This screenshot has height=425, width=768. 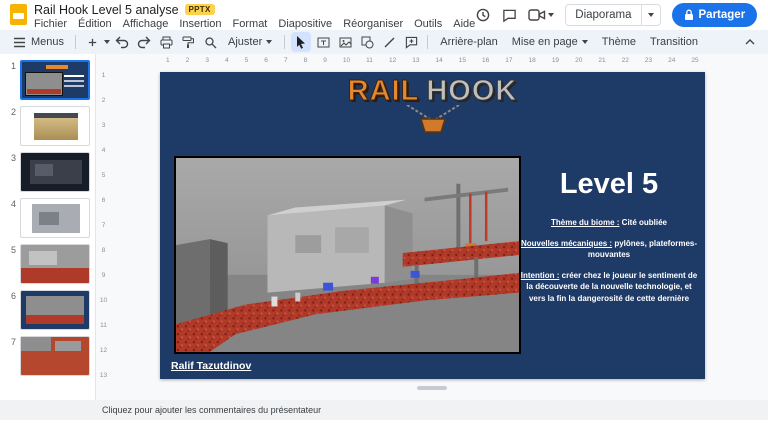 What do you see at coordinates (103, 100) in the screenshot?
I see `ruler-number: 2` at bounding box center [103, 100].